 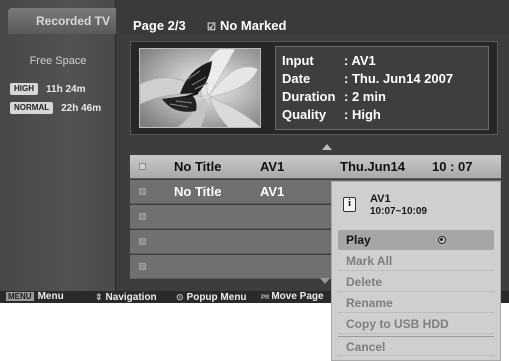 I want to click on info-icon: i, so click(x=349, y=204).